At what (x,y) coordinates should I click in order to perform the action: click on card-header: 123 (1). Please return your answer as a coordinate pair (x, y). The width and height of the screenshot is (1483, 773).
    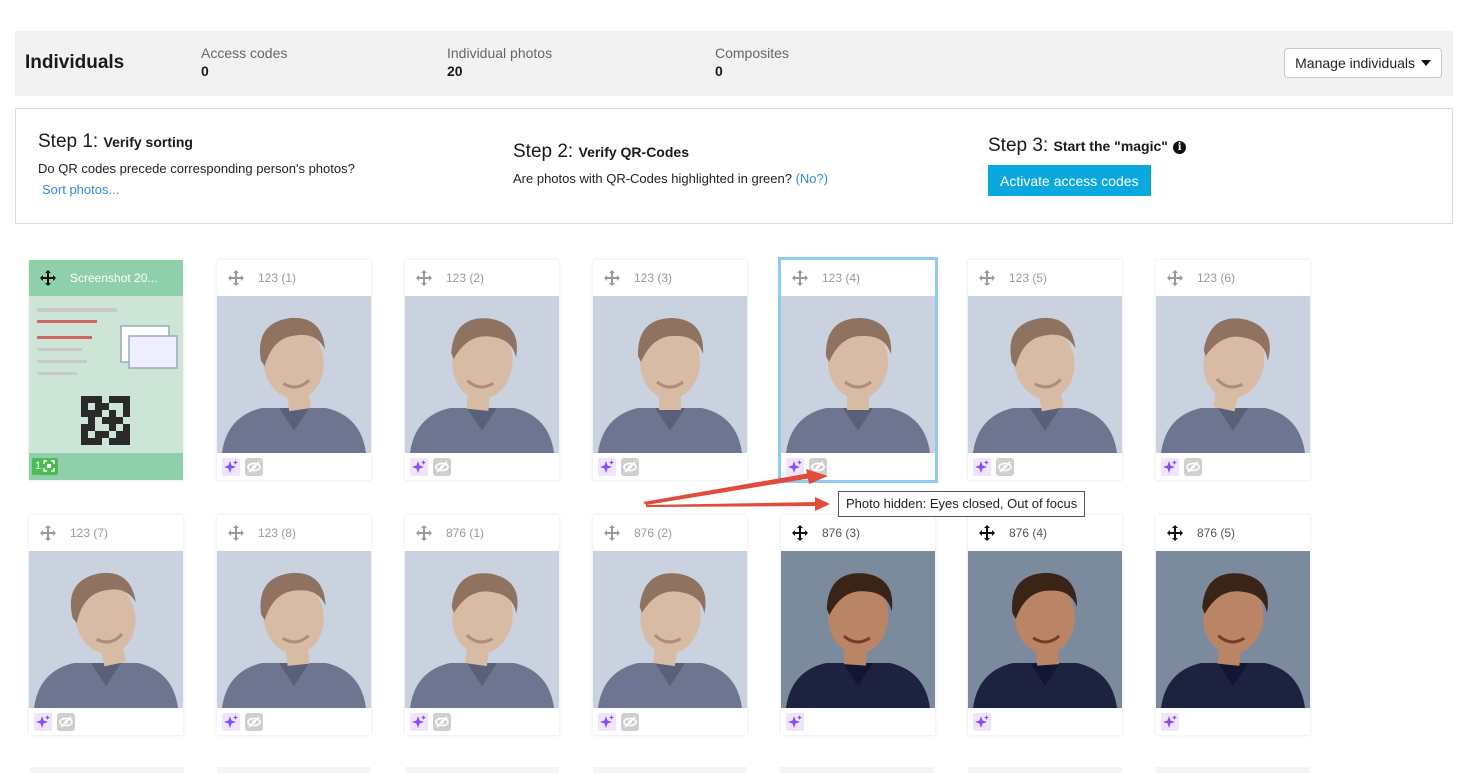
    Looking at the image, I should click on (294, 278).